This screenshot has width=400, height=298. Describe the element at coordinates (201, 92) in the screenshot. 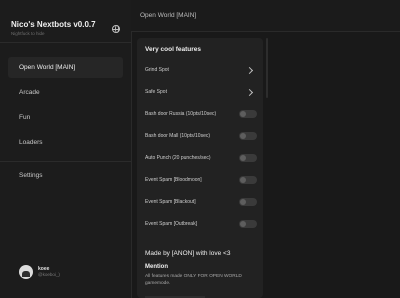

I see `safe-spot-row: Safe Spot` at that location.